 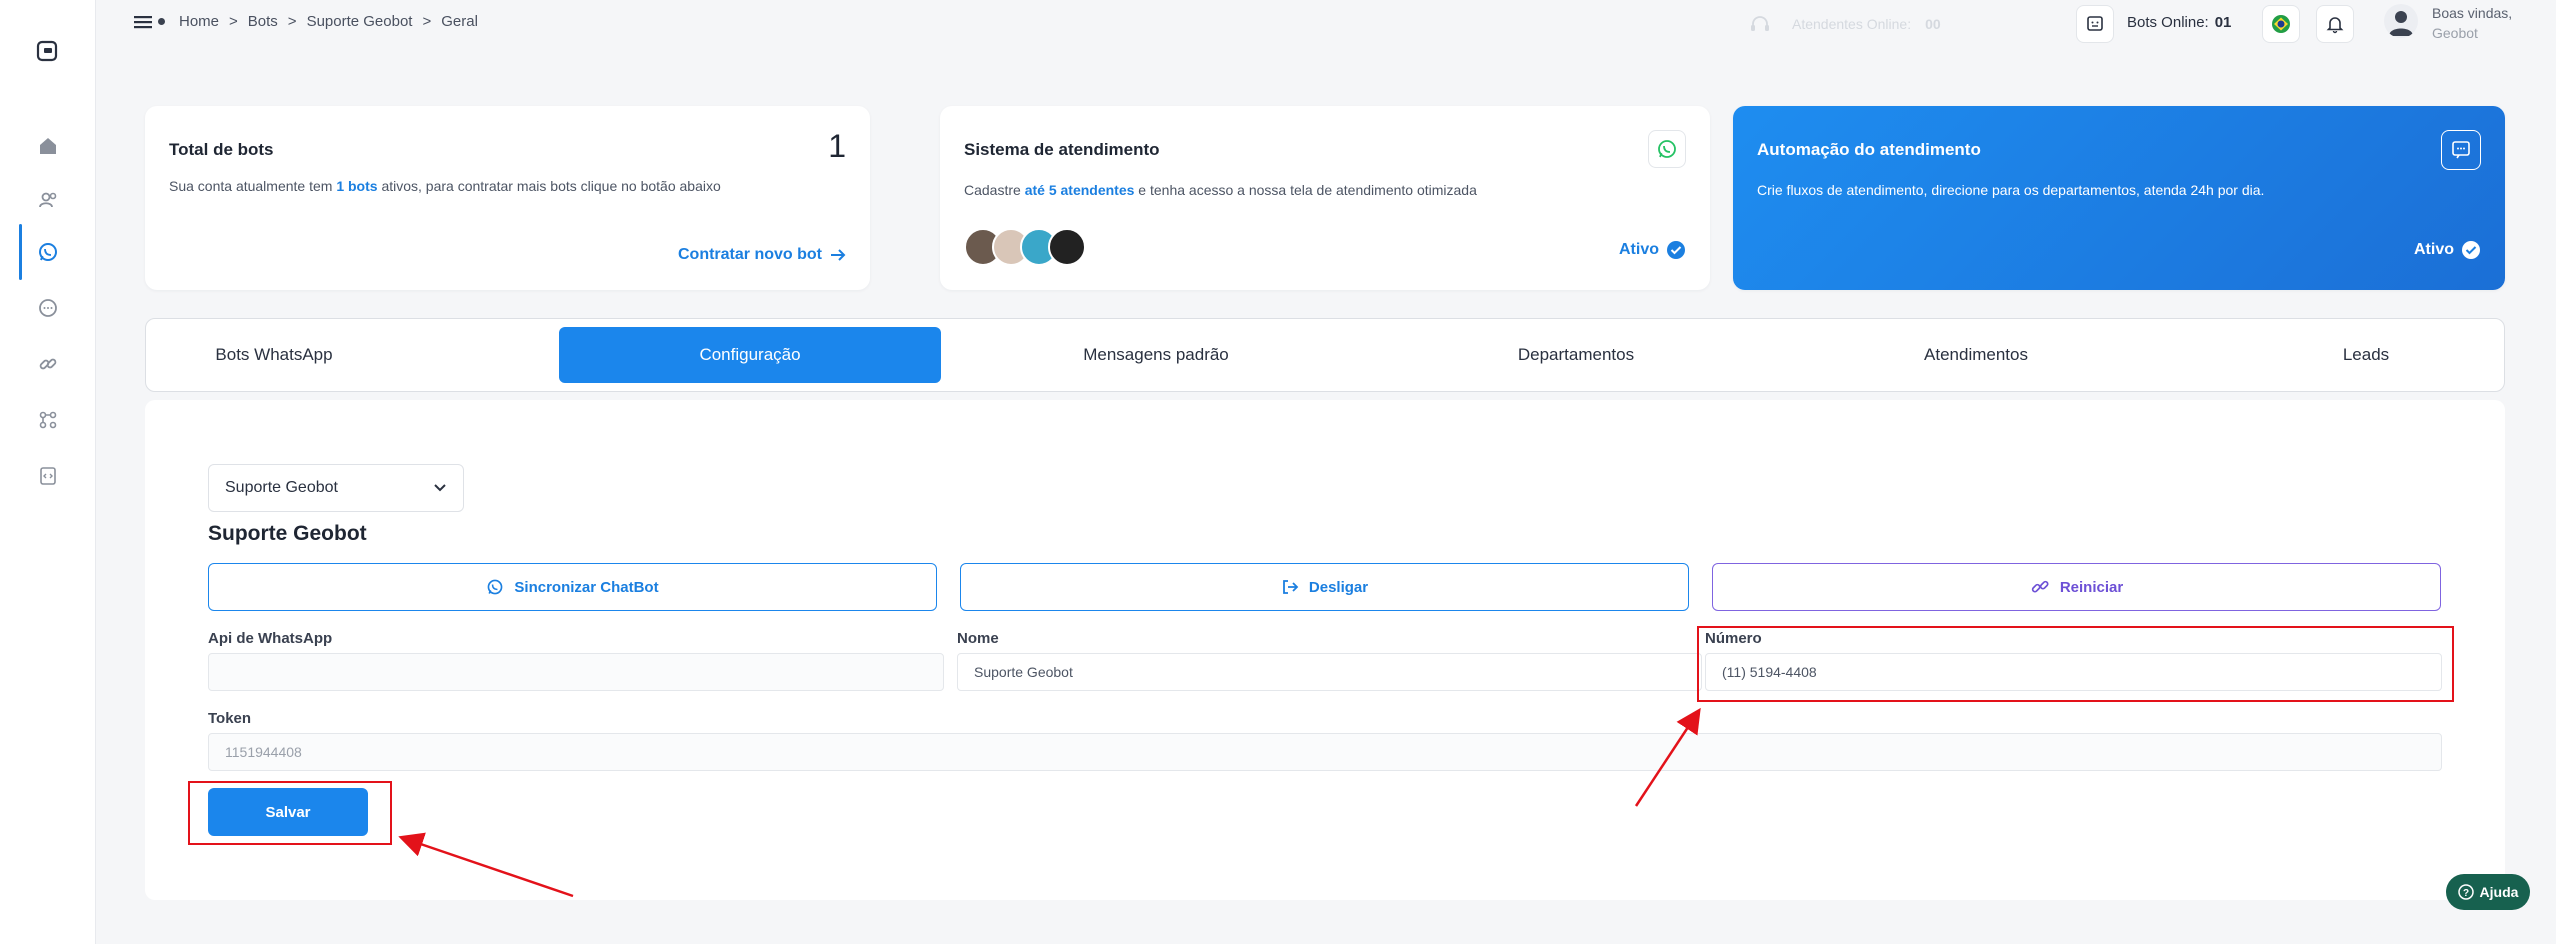 I want to click on chevron-down-icon, so click(x=440, y=488).